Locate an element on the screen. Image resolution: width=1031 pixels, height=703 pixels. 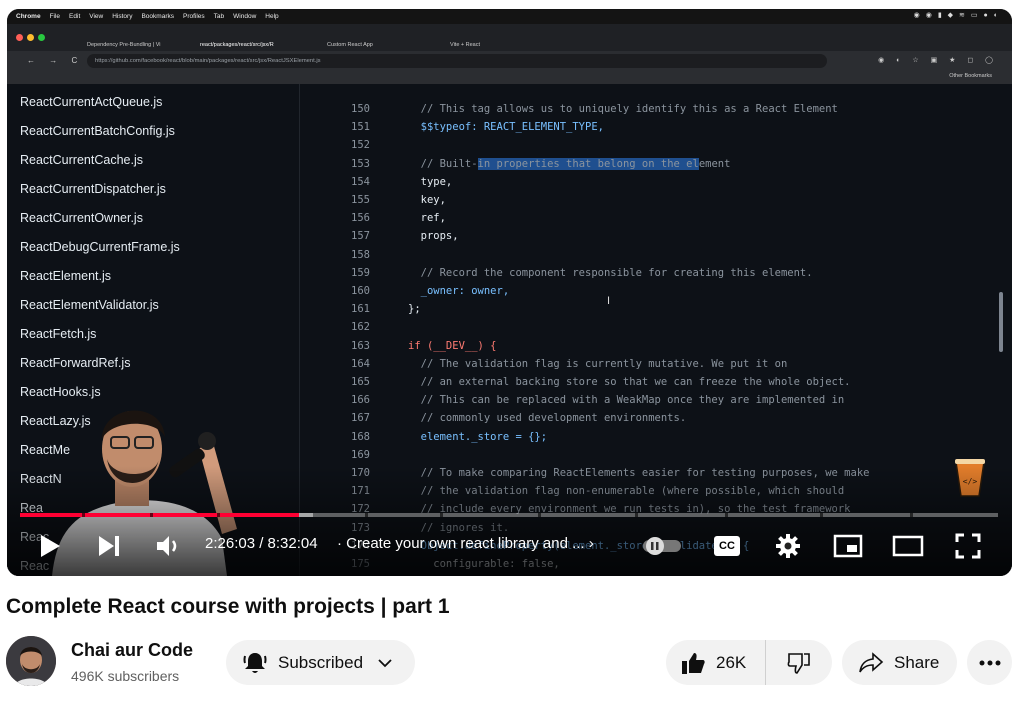
theater-button is located at coordinates (908, 546).